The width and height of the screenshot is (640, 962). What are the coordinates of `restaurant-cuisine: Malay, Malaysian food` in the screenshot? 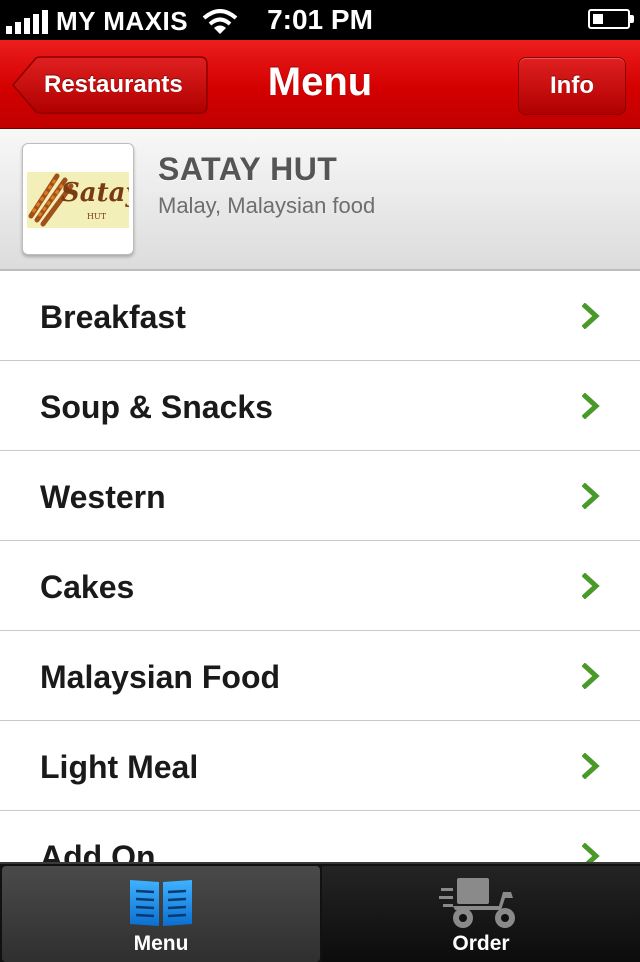 It's located at (267, 205).